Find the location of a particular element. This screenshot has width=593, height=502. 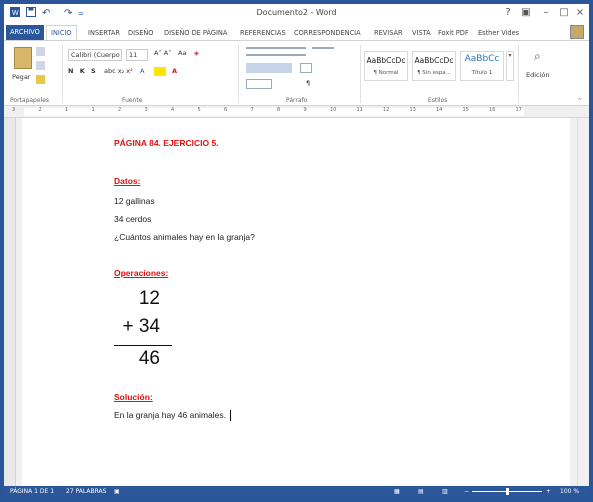

read-mode-icon: ▦ is located at coordinates (397, 491).